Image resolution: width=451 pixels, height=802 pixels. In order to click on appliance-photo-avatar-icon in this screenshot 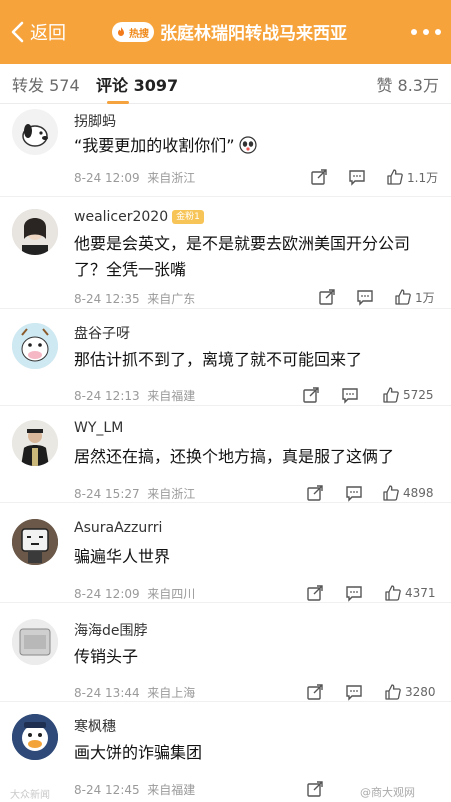, I will do `click(35, 642)`.